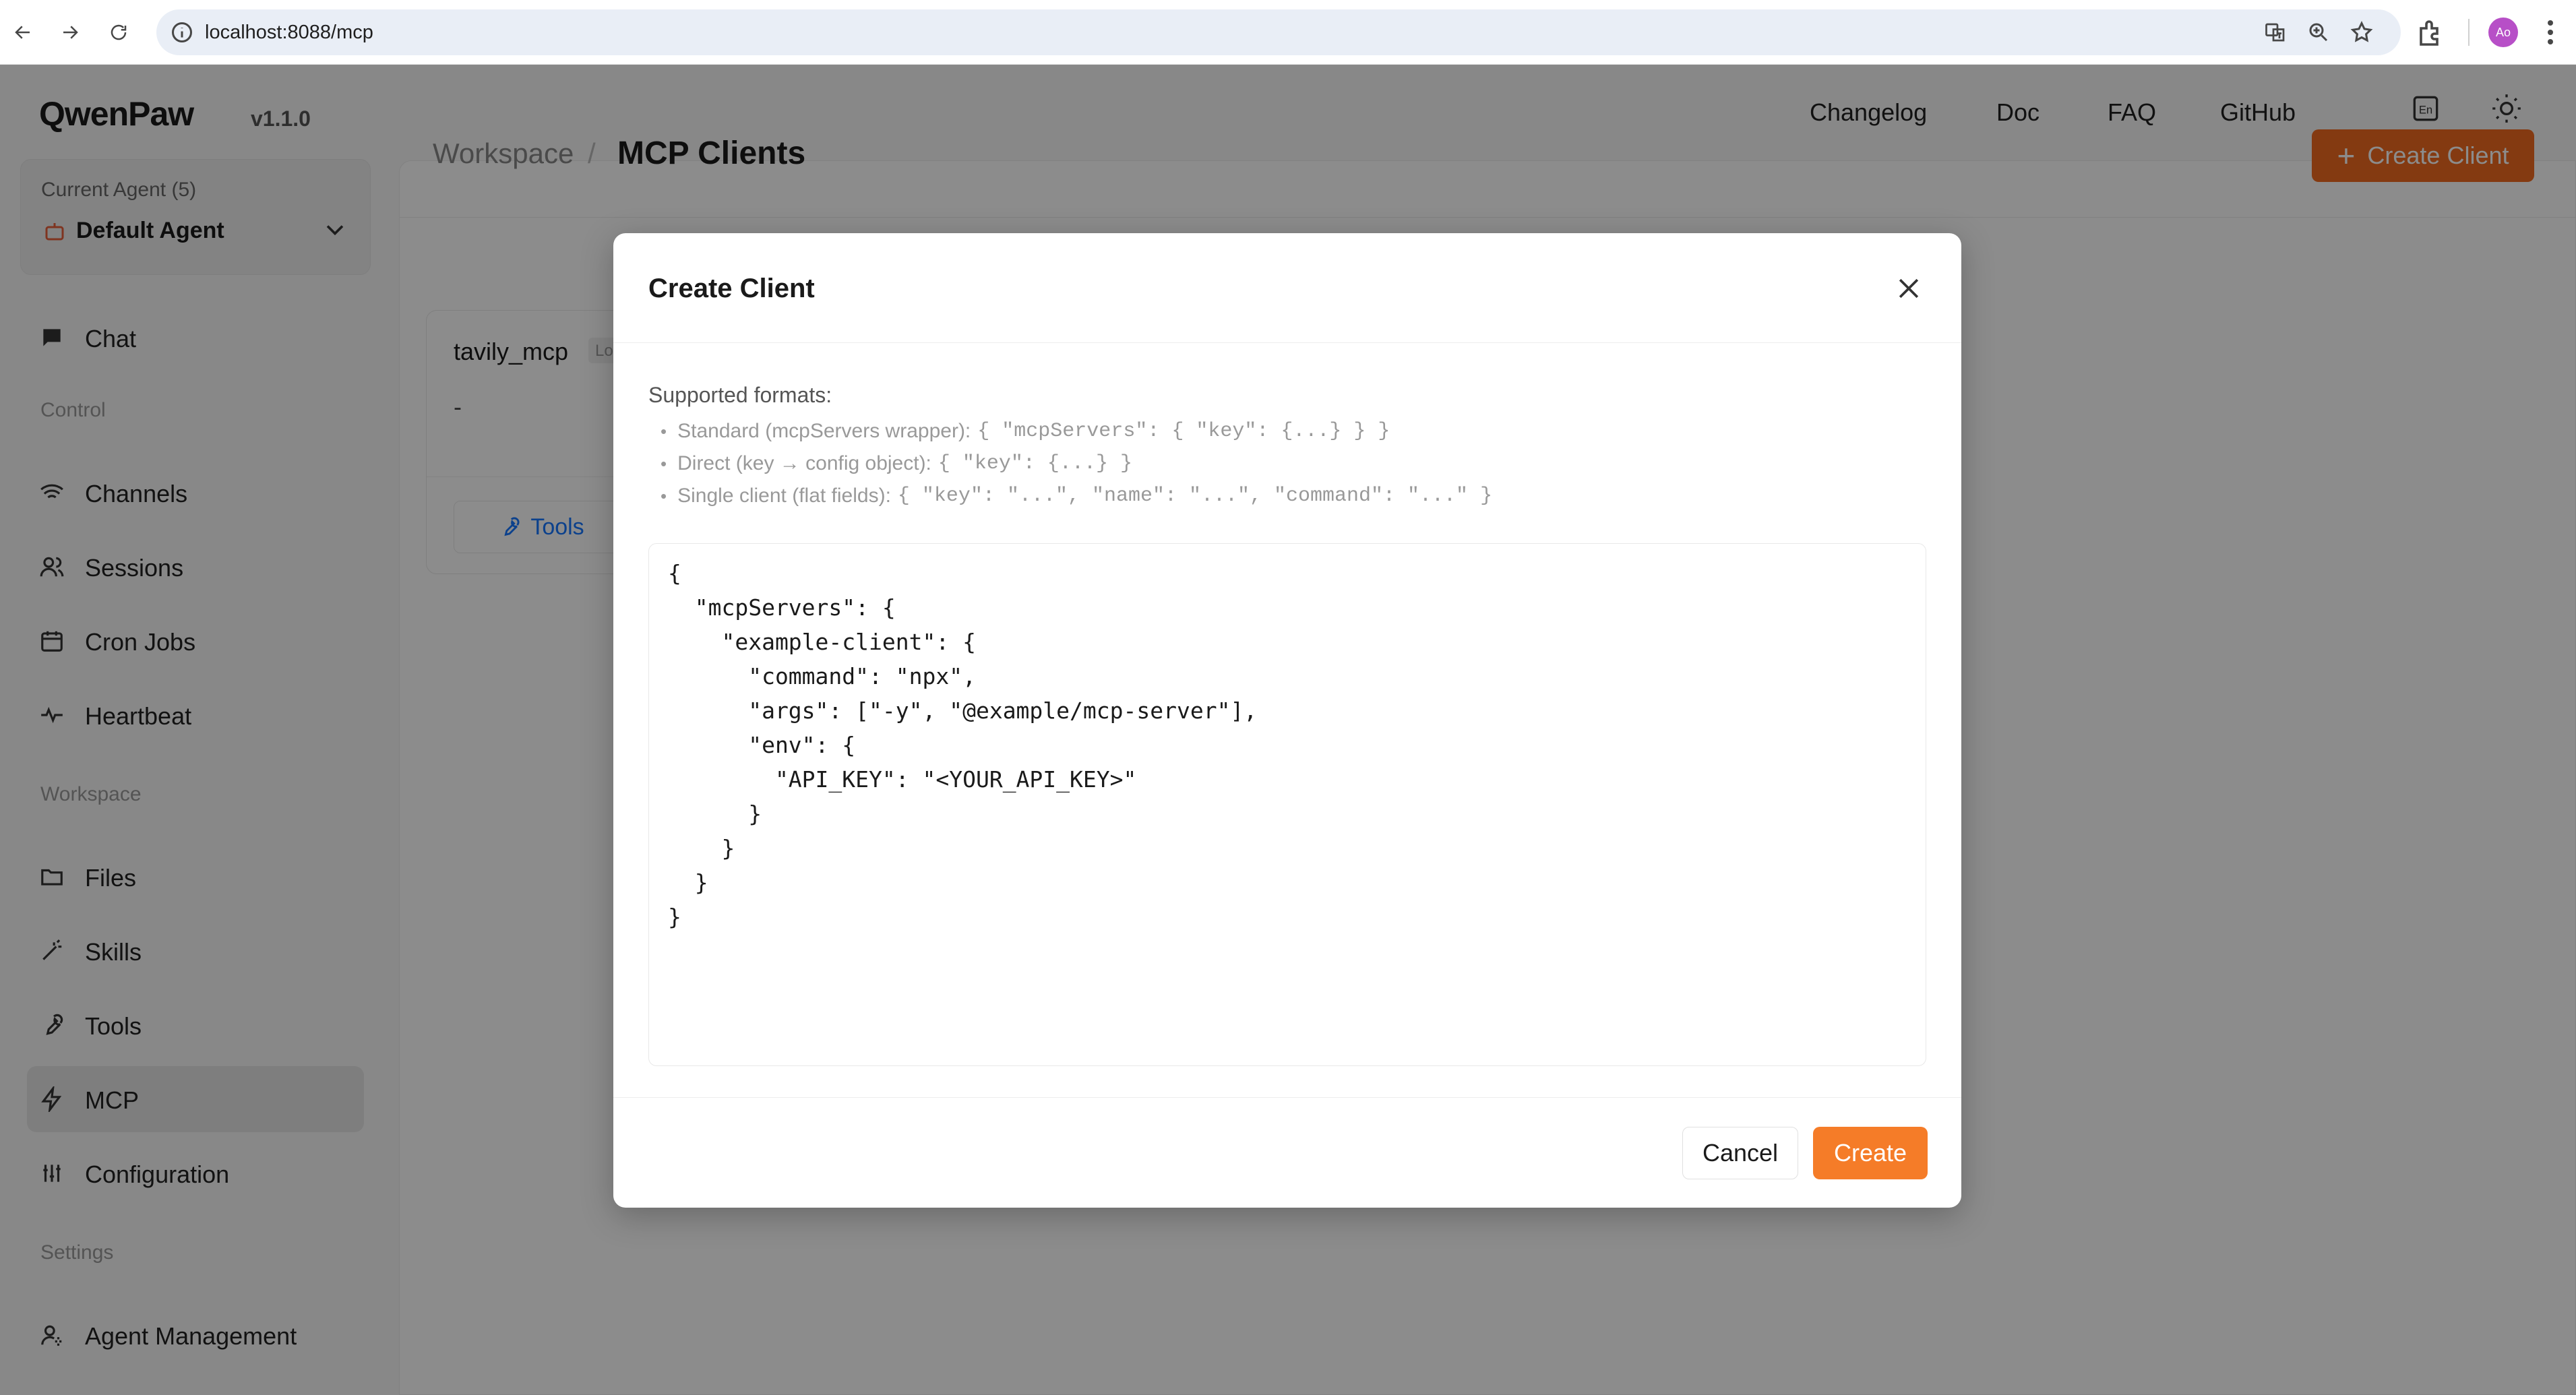 Image resolution: width=2576 pixels, height=1395 pixels. I want to click on dialog-header-divider, so click(1287, 342).